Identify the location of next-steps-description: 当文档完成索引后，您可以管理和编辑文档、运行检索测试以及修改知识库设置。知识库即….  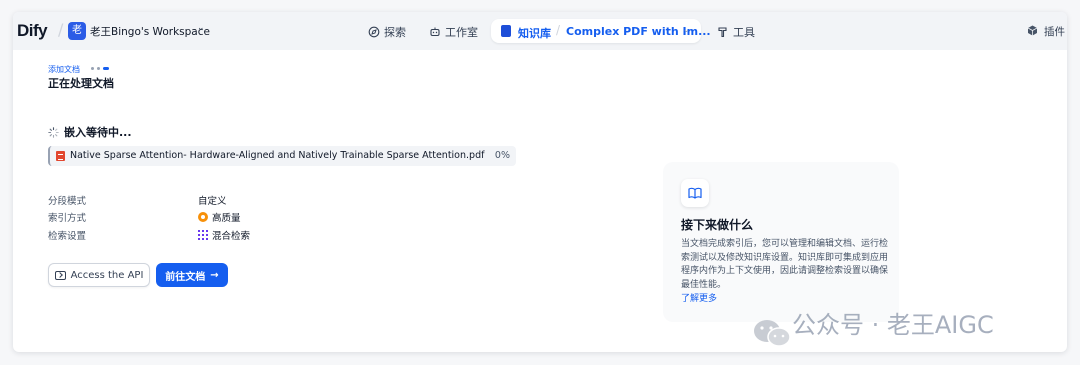
(785, 264).